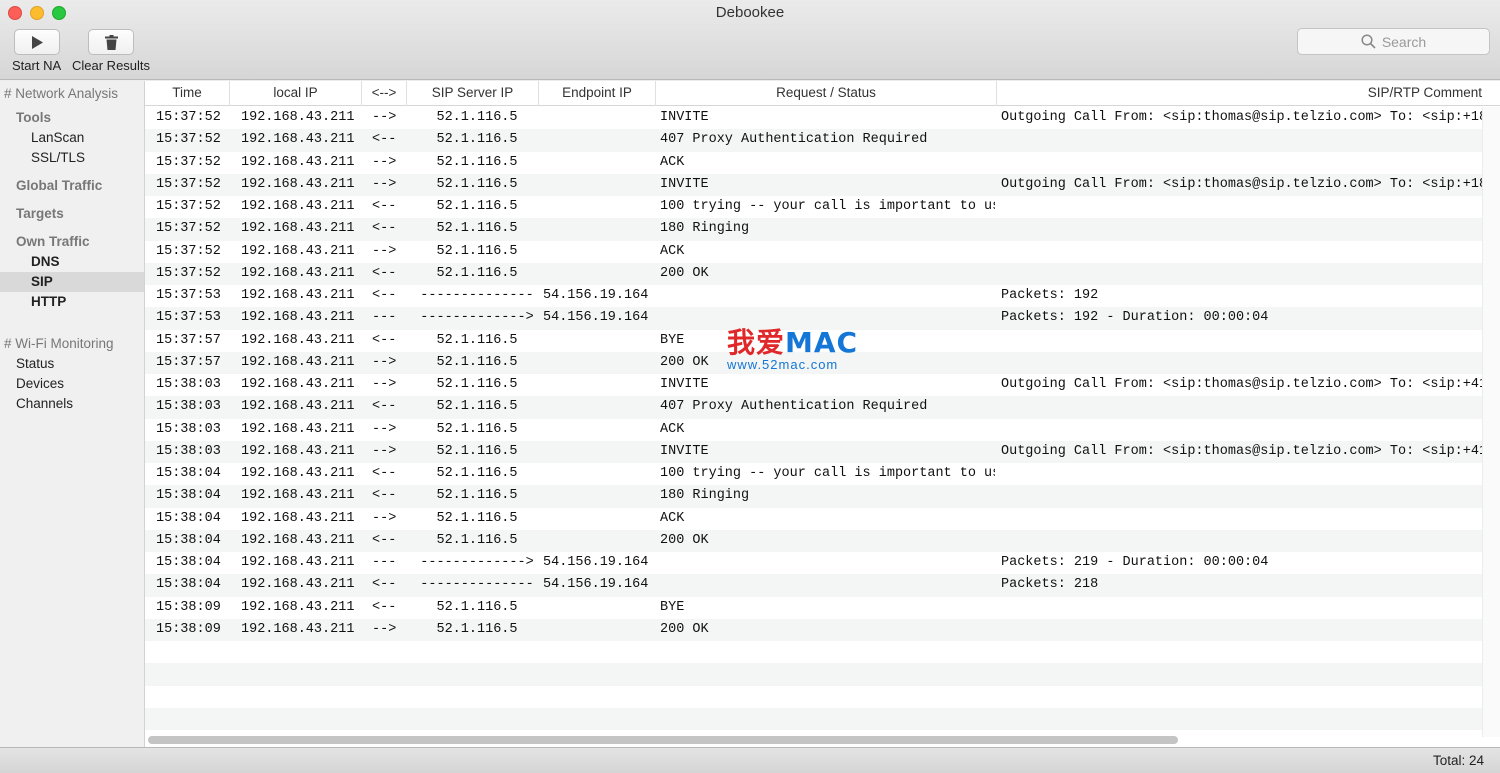  I want to click on column-header-time: Time, so click(187, 93).